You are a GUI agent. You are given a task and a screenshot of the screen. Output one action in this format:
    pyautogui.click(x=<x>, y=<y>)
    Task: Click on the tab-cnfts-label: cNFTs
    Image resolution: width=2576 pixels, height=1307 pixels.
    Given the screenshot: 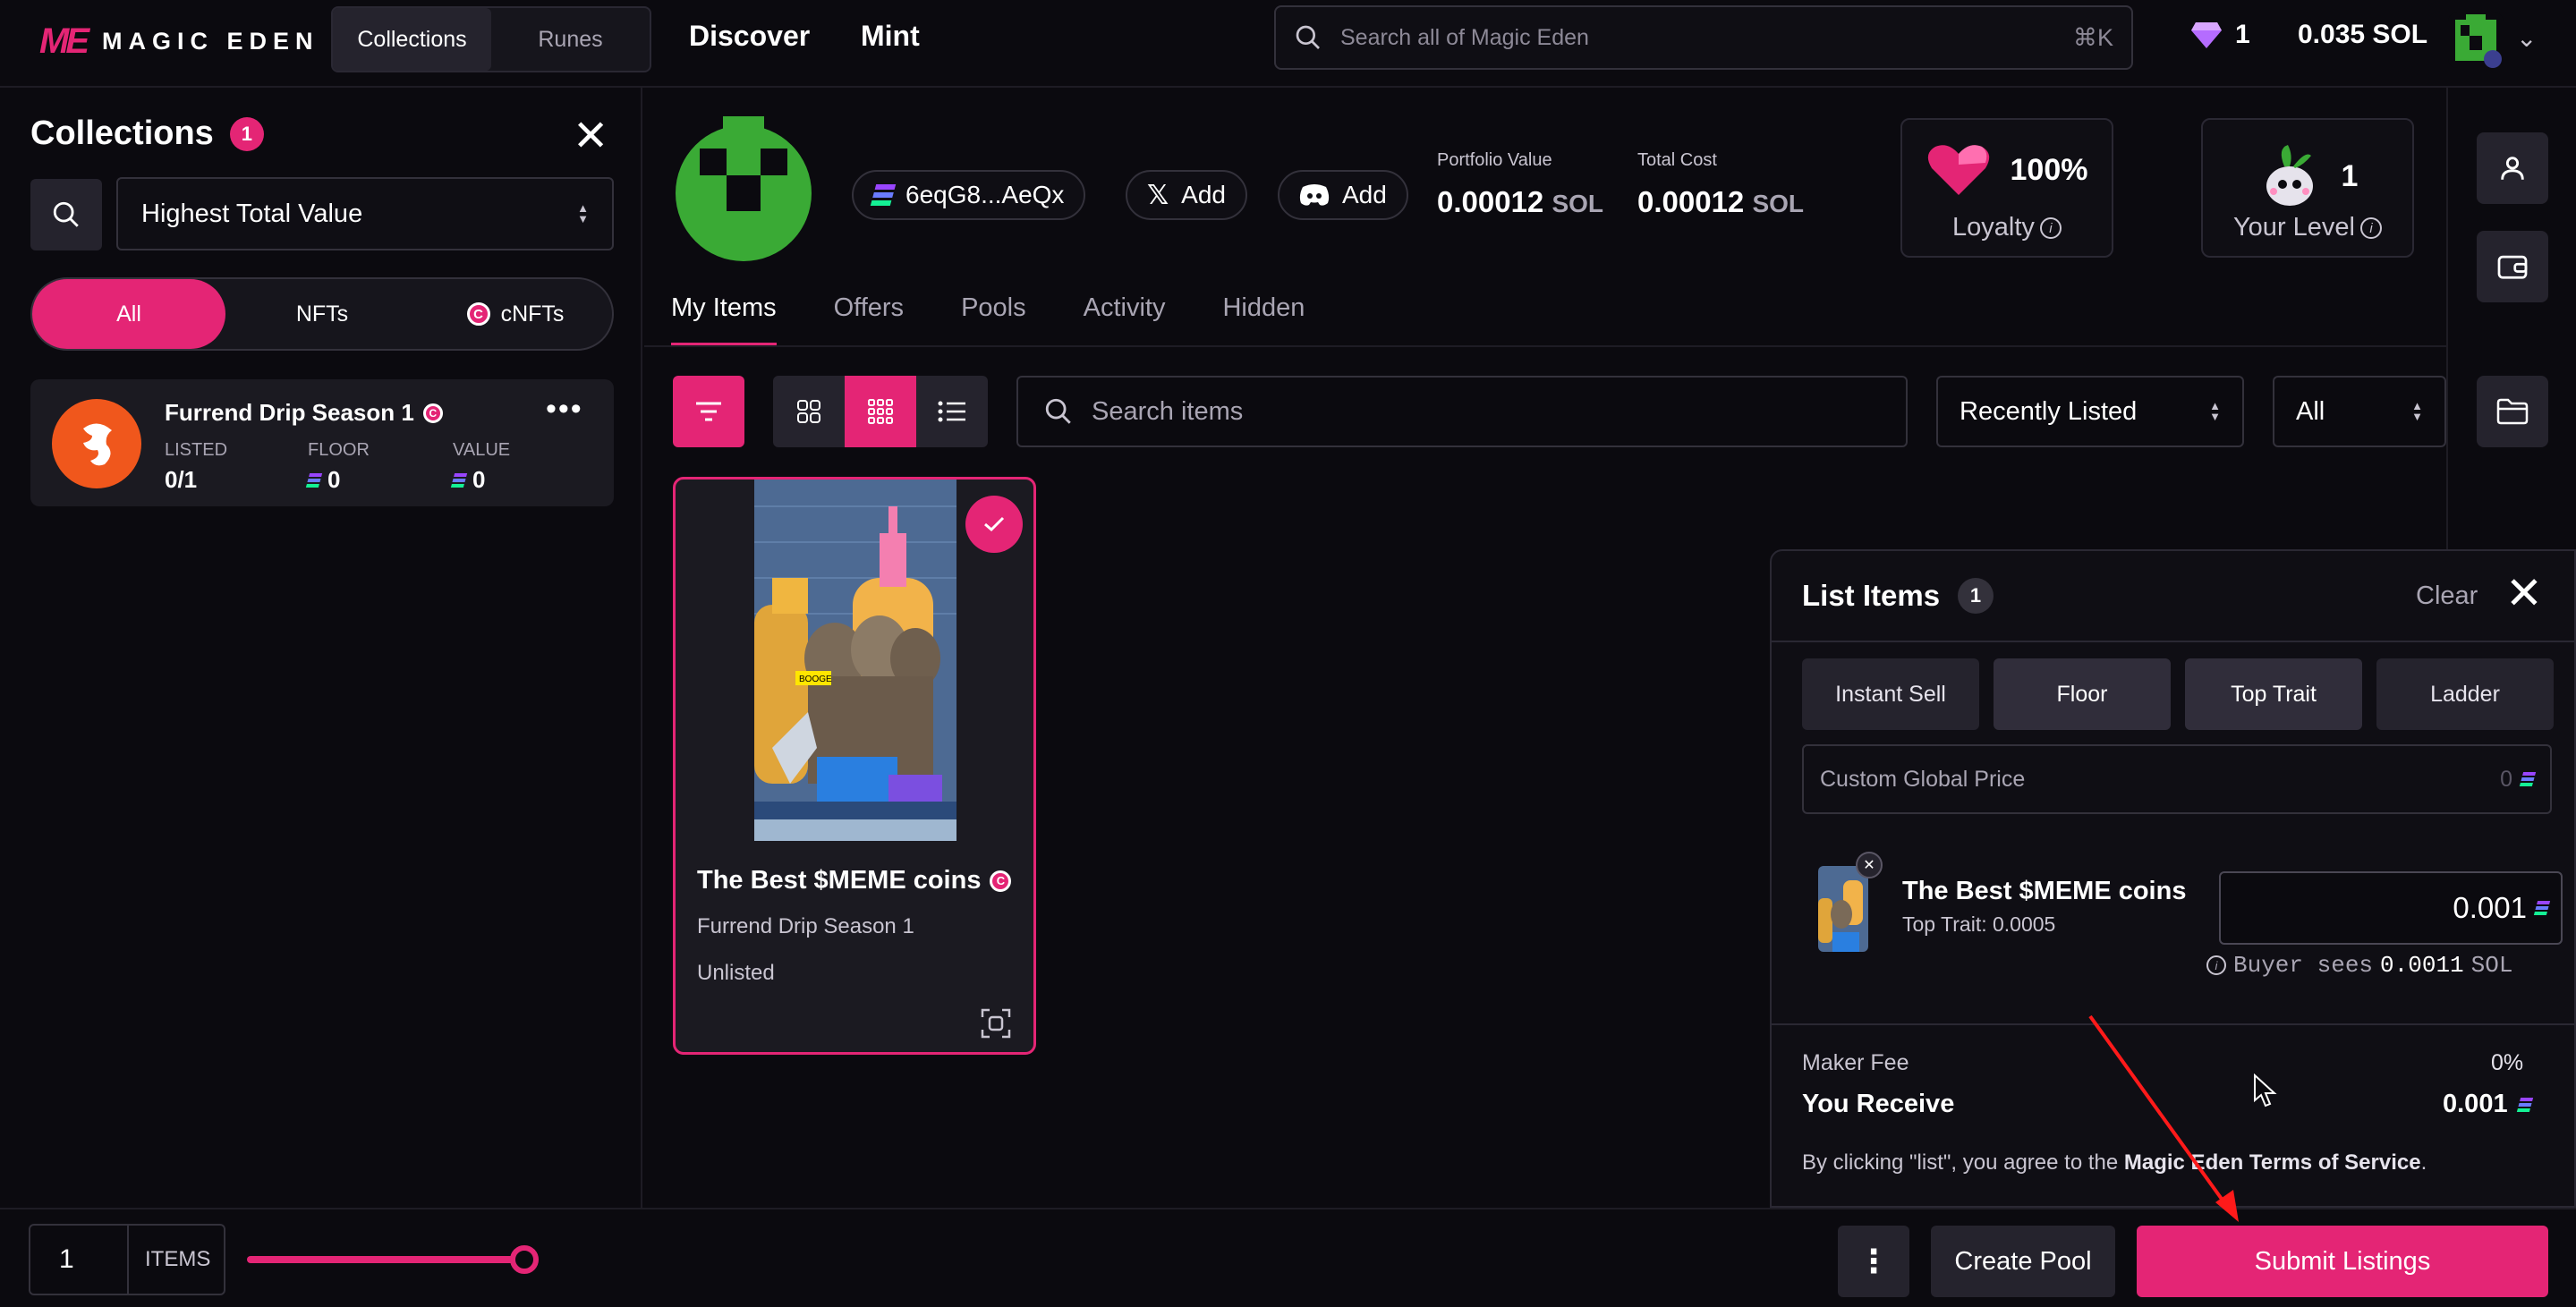 What is the action you would take?
    pyautogui.click(x=532, y=314)
    